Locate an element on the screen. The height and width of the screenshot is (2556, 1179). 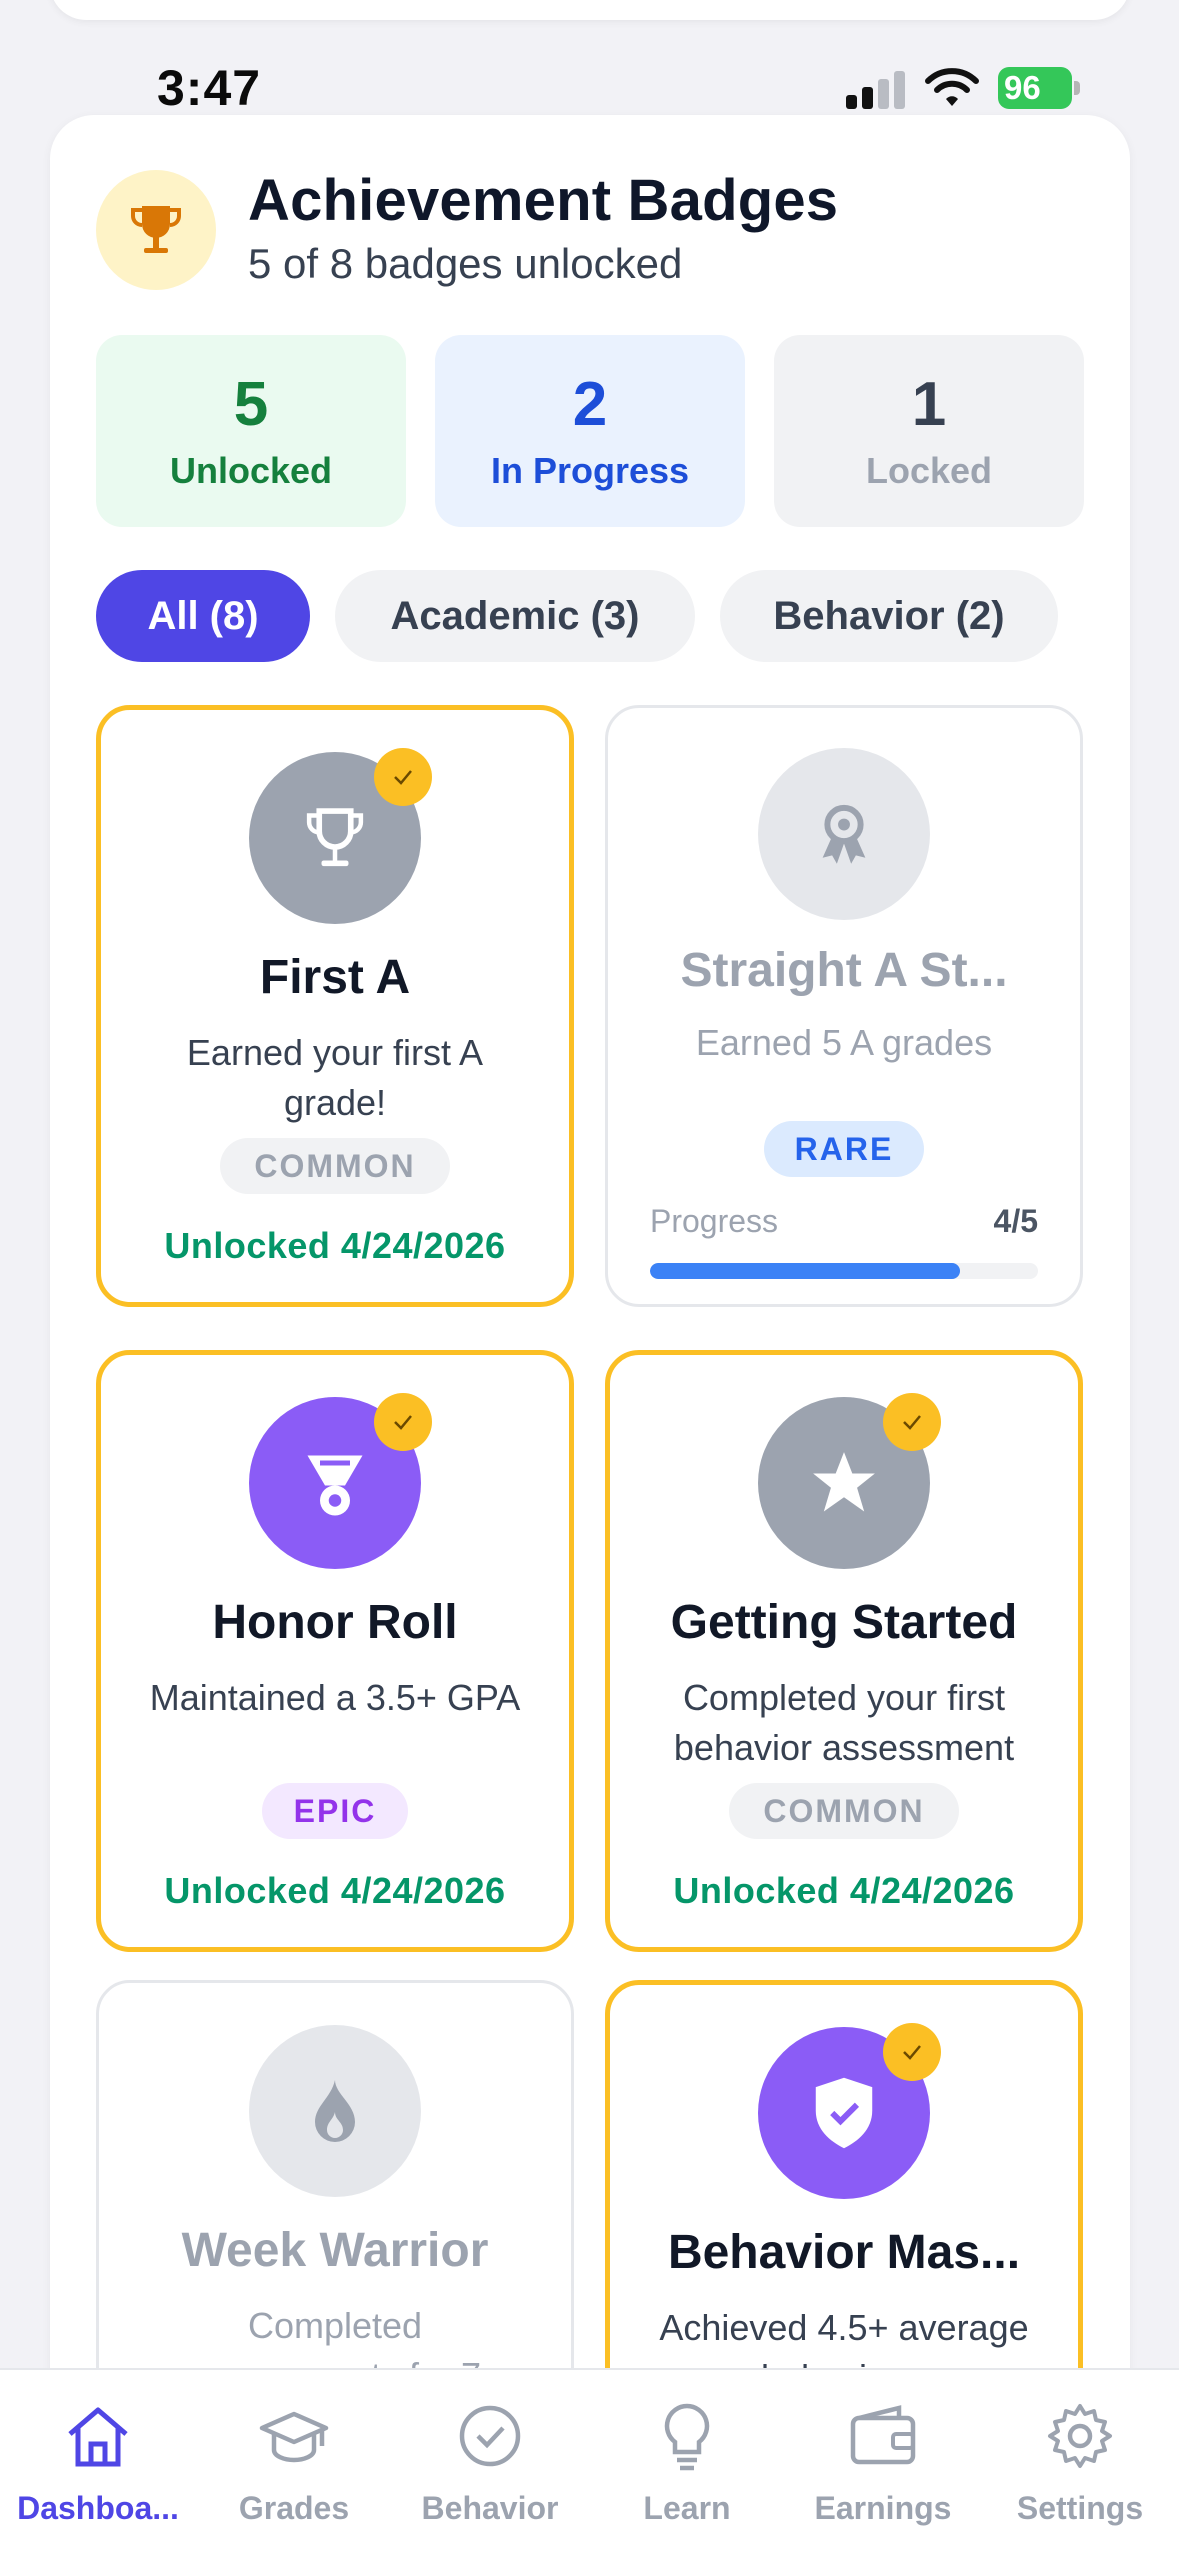
stat-unlocked: 5 Unlocked is located at coordinates (251, 431).